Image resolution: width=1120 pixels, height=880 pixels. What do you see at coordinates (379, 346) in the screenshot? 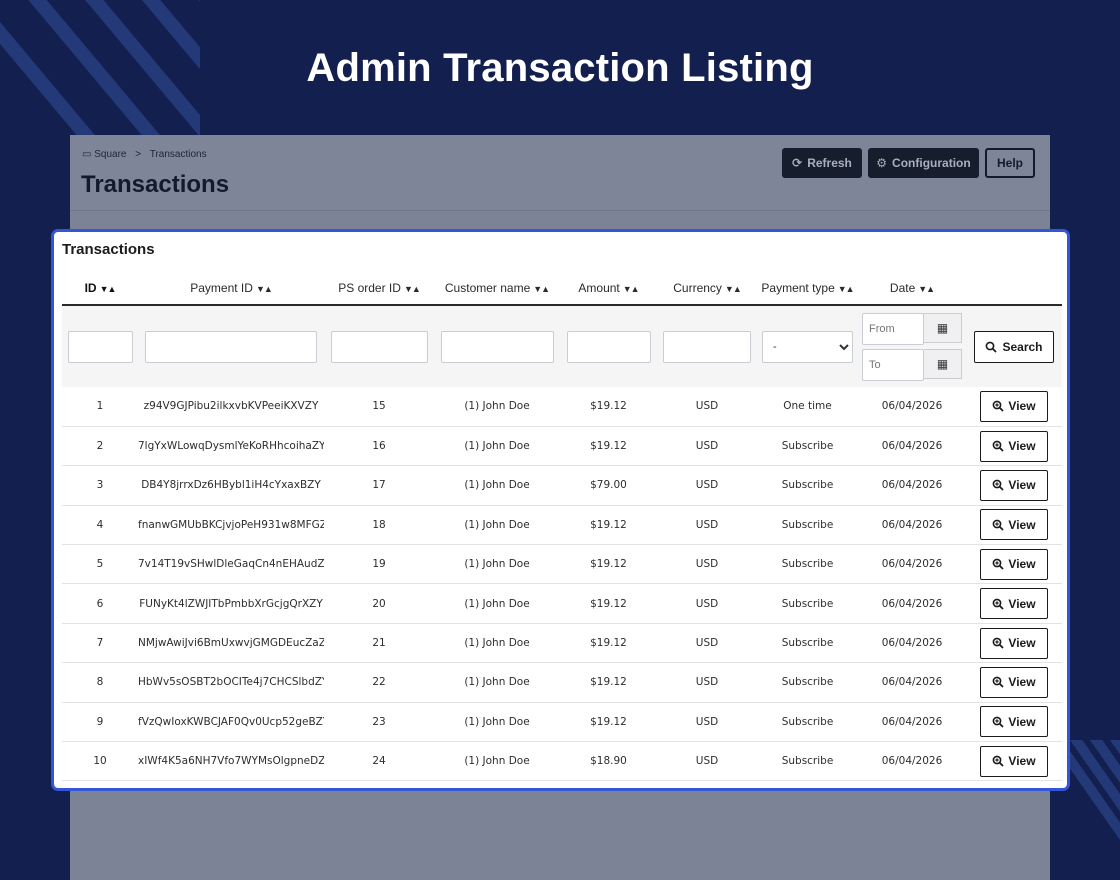
I see `filter-order-id-input` at bounding box center [379, 346].